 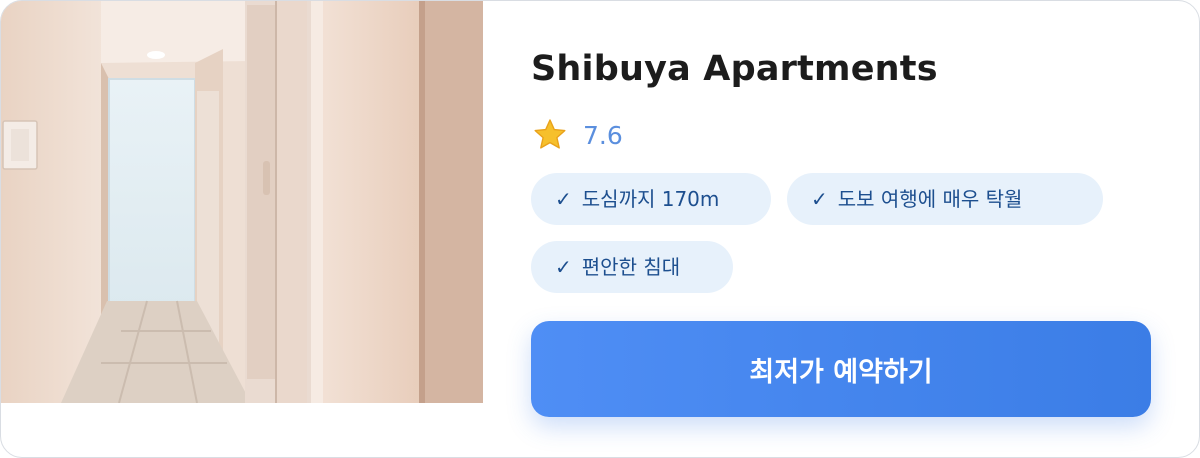 I want to click on star-icon, so click(x=550, y=134).